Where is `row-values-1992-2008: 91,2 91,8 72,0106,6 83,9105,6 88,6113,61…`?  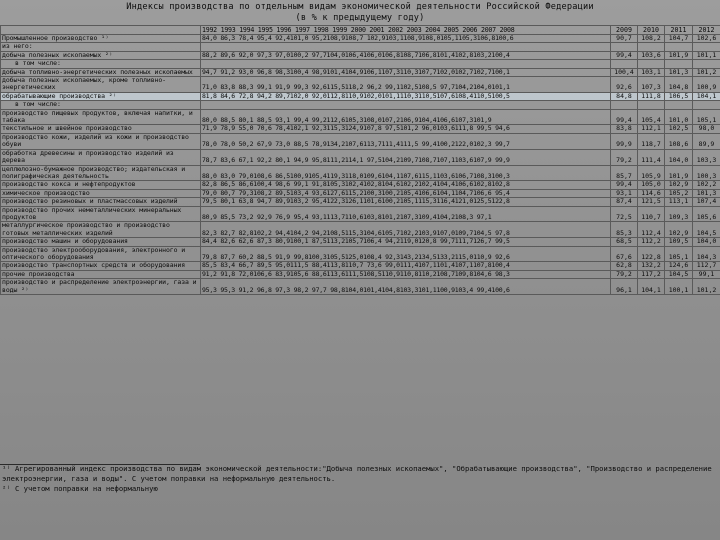
row-values-1992-2008: 91,2 91,8 72,0106,6 83,9105,6 88,6113,61… is located at coordinates (405, 274).